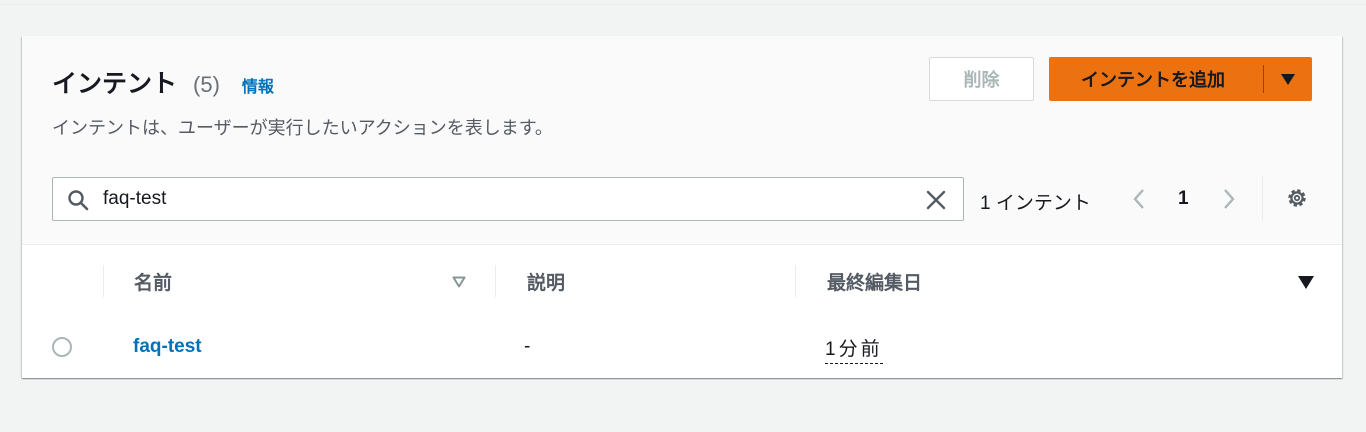 The width and height of the screenshot is (1366, 432). What do you see at coordinates (153, 281) in the screenshot?
I see `column-header-name: 名前` at bounding box center [153, 281].